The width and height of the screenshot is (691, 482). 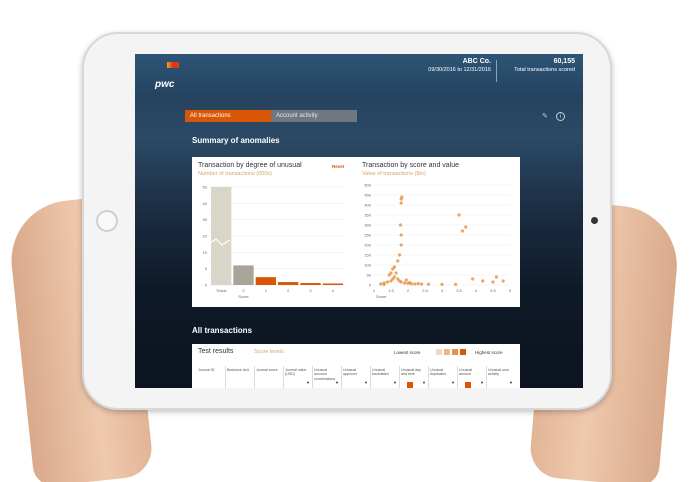 I want to click on total-count: 60,155, so click(x=564, y=61).